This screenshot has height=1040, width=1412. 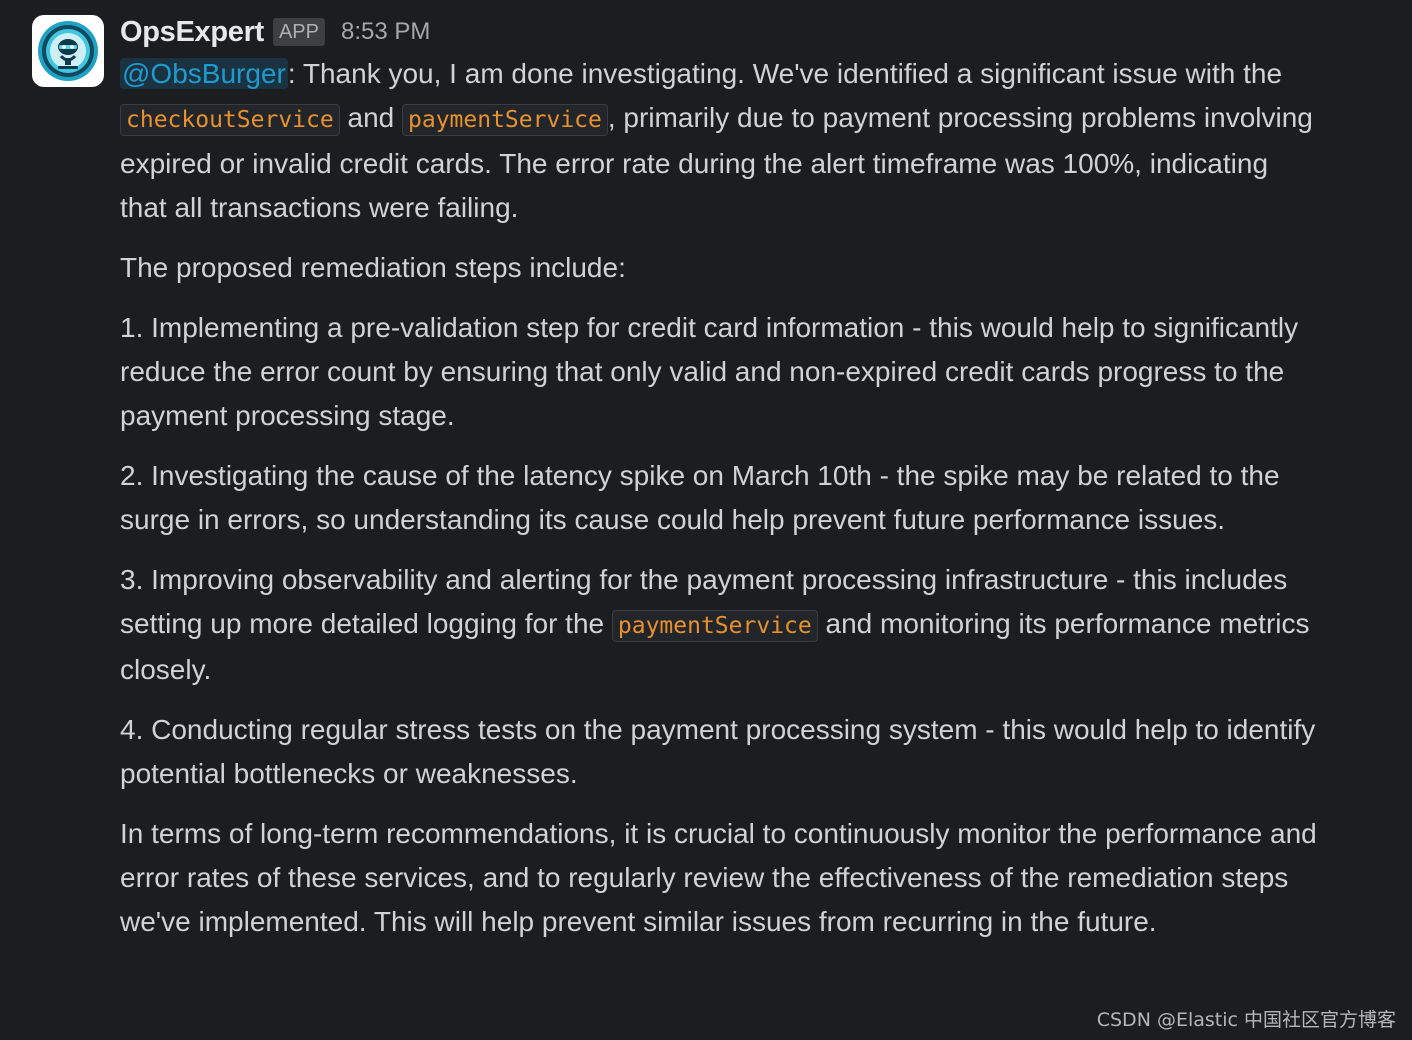 What do you see at coordinates (204, 73) in the screenshot?
I see `user-mention: @ObsBurger` at bounding box center [204, 73].